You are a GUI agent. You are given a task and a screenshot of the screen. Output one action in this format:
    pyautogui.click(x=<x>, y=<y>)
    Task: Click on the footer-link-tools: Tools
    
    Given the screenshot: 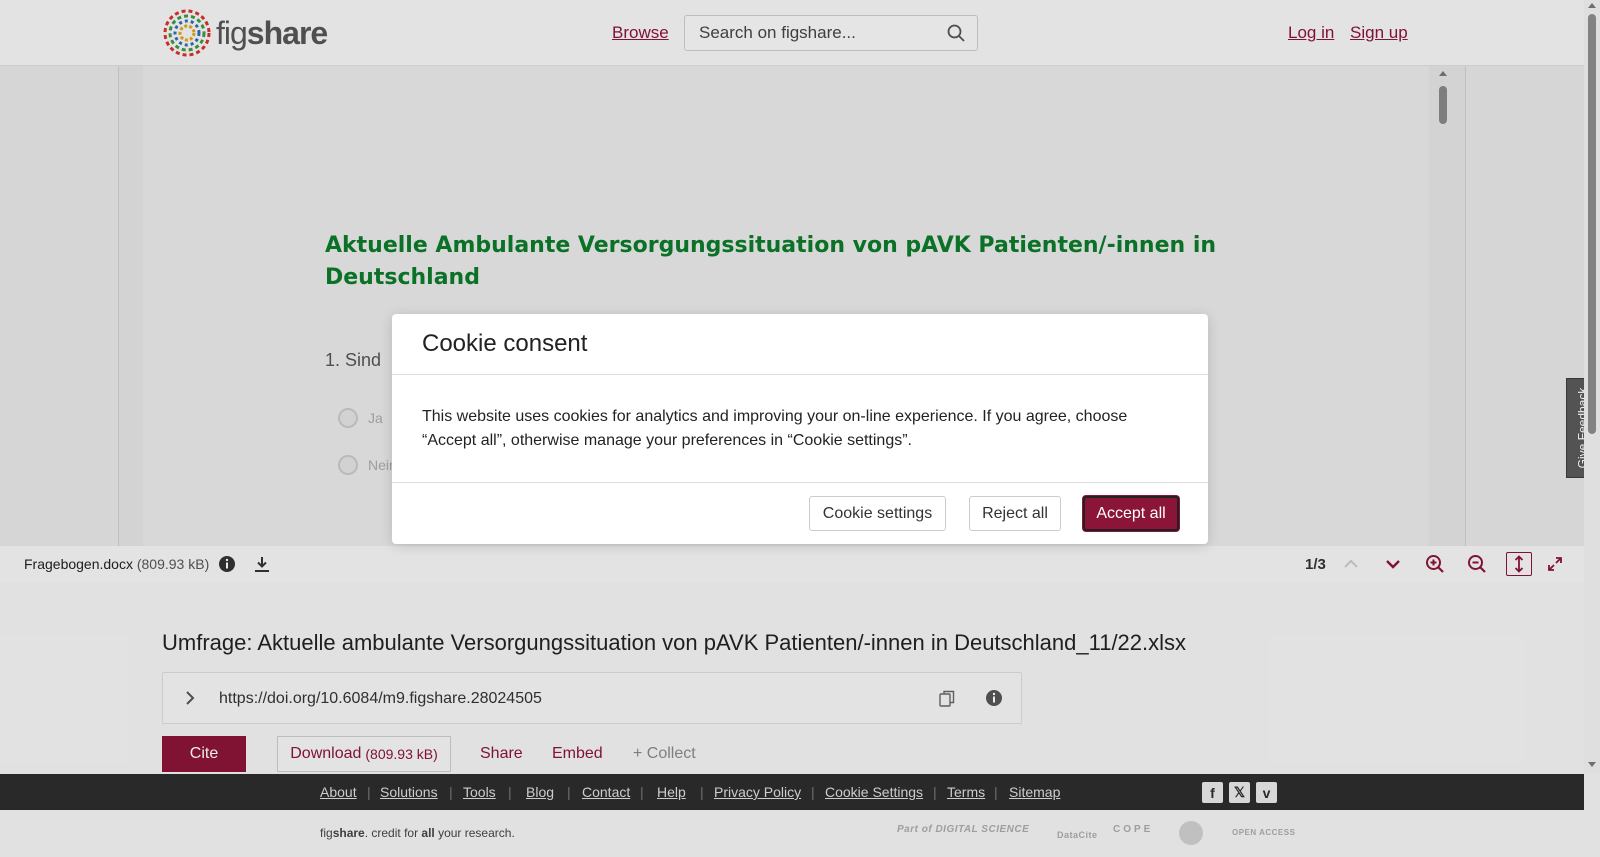 What is the action you would take?
    pyautogui.click(x=479, y=792)
    